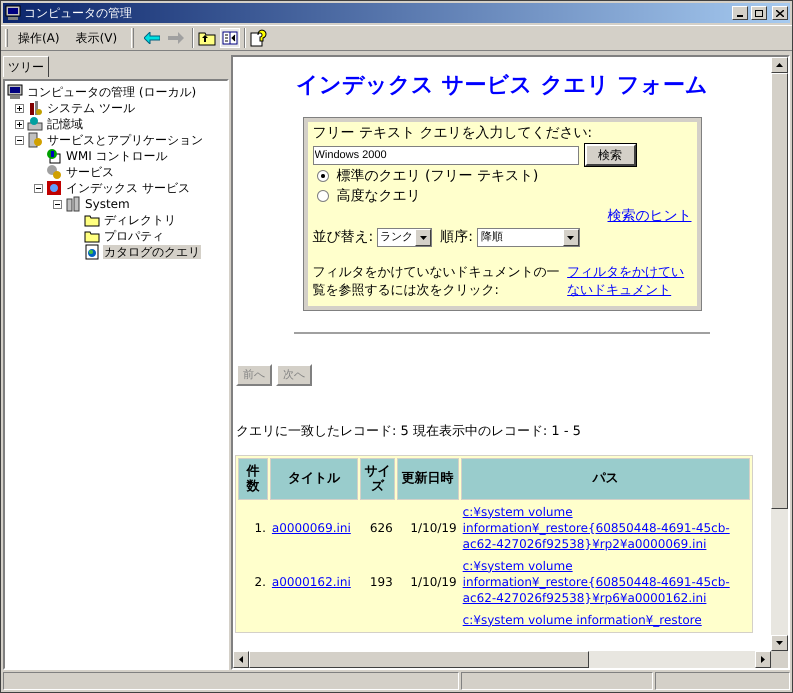  I want to click on column-header: サイズ, so click(377, 479).